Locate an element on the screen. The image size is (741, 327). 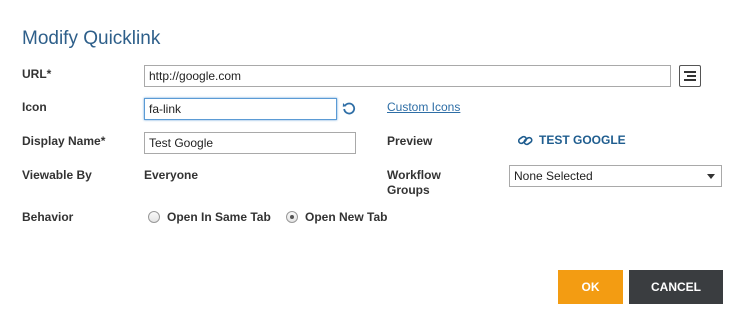
display-name-label: Display Name* is located at coordinates (64, 141).